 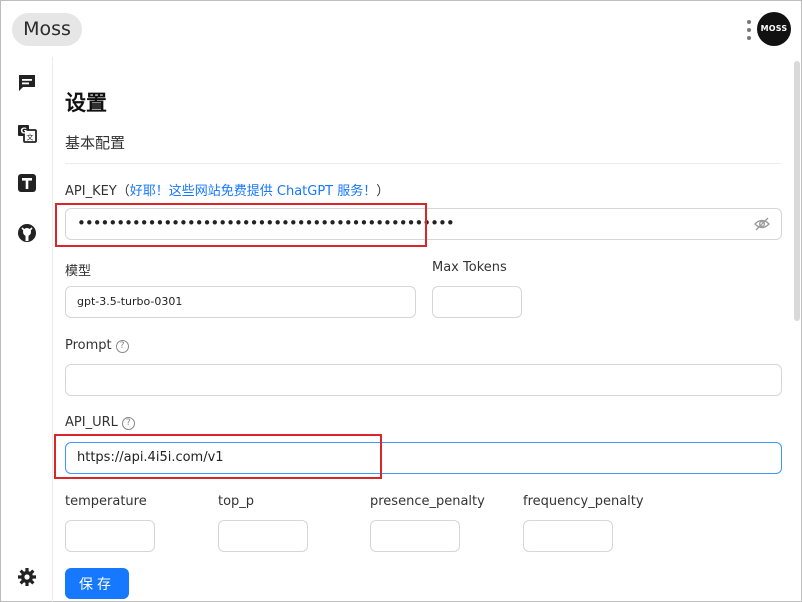 I want to click on model-label: 模型, so click(x=78, y=271).